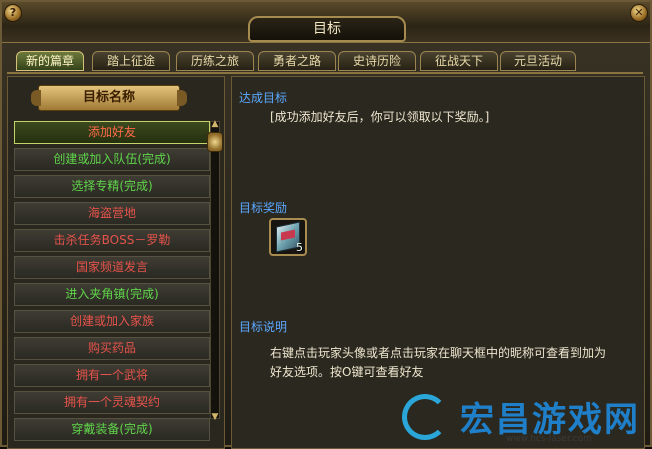 Image resolution: width=652 pixels, height=449 pixels. I want to click on window-title-bar: ? ✕ 目标, so click(326, 22).